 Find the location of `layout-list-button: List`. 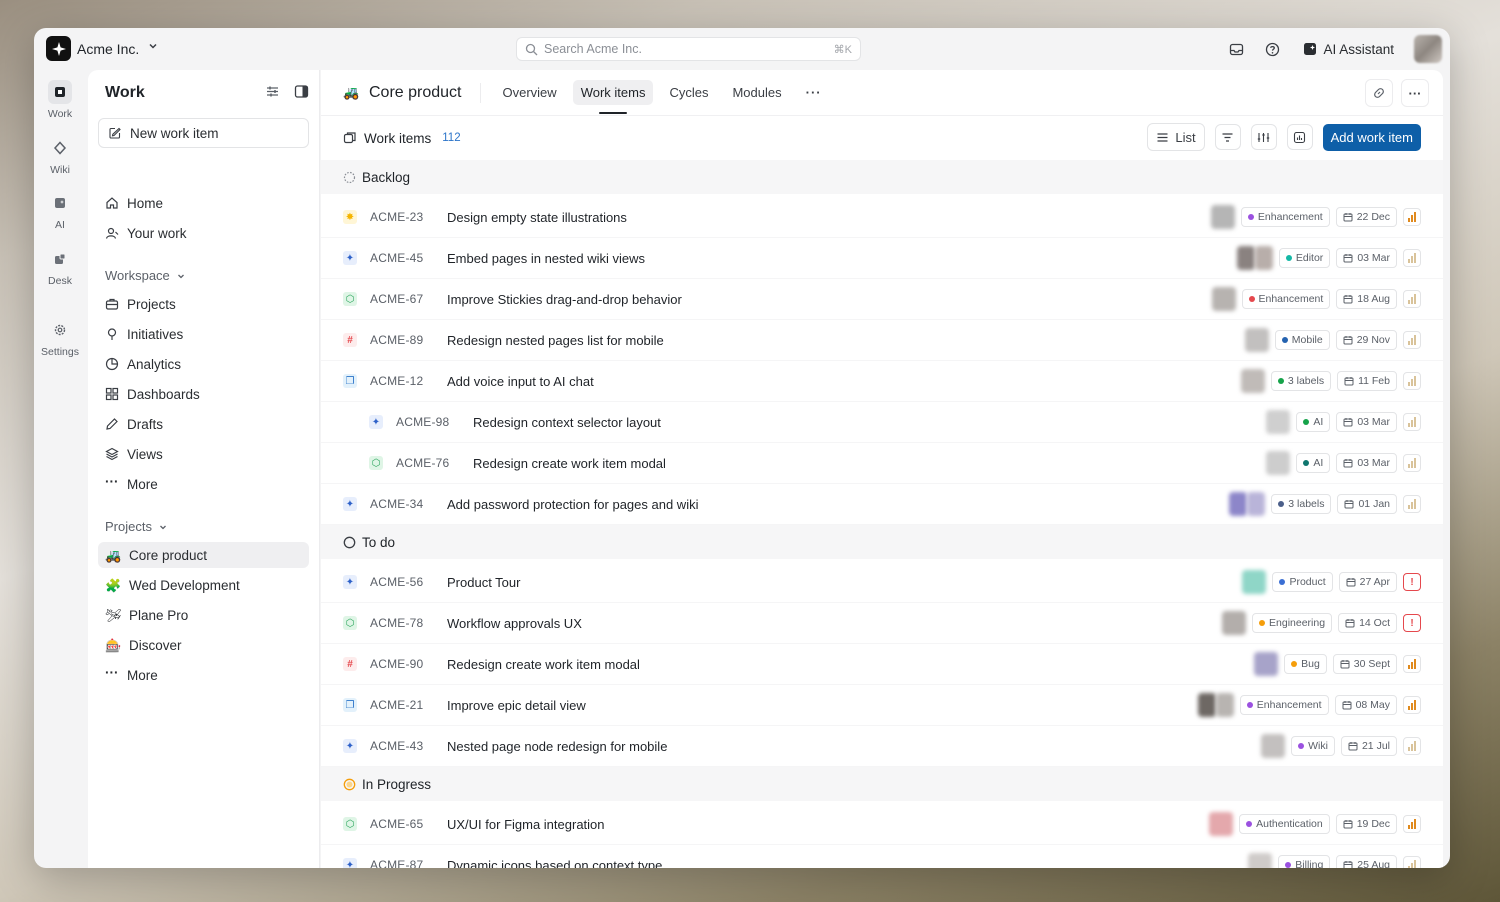

layout-list-button: List is located at coordinates (1176, 137).